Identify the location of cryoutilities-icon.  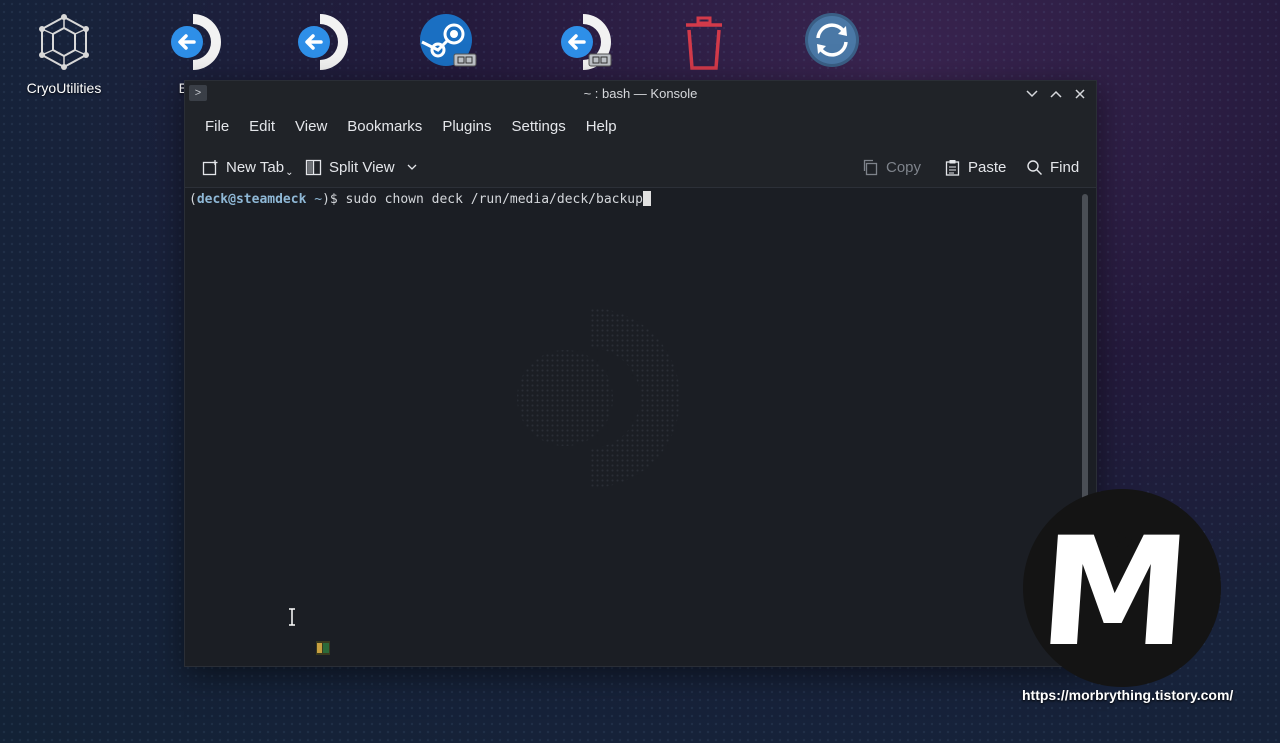
(64, 42).